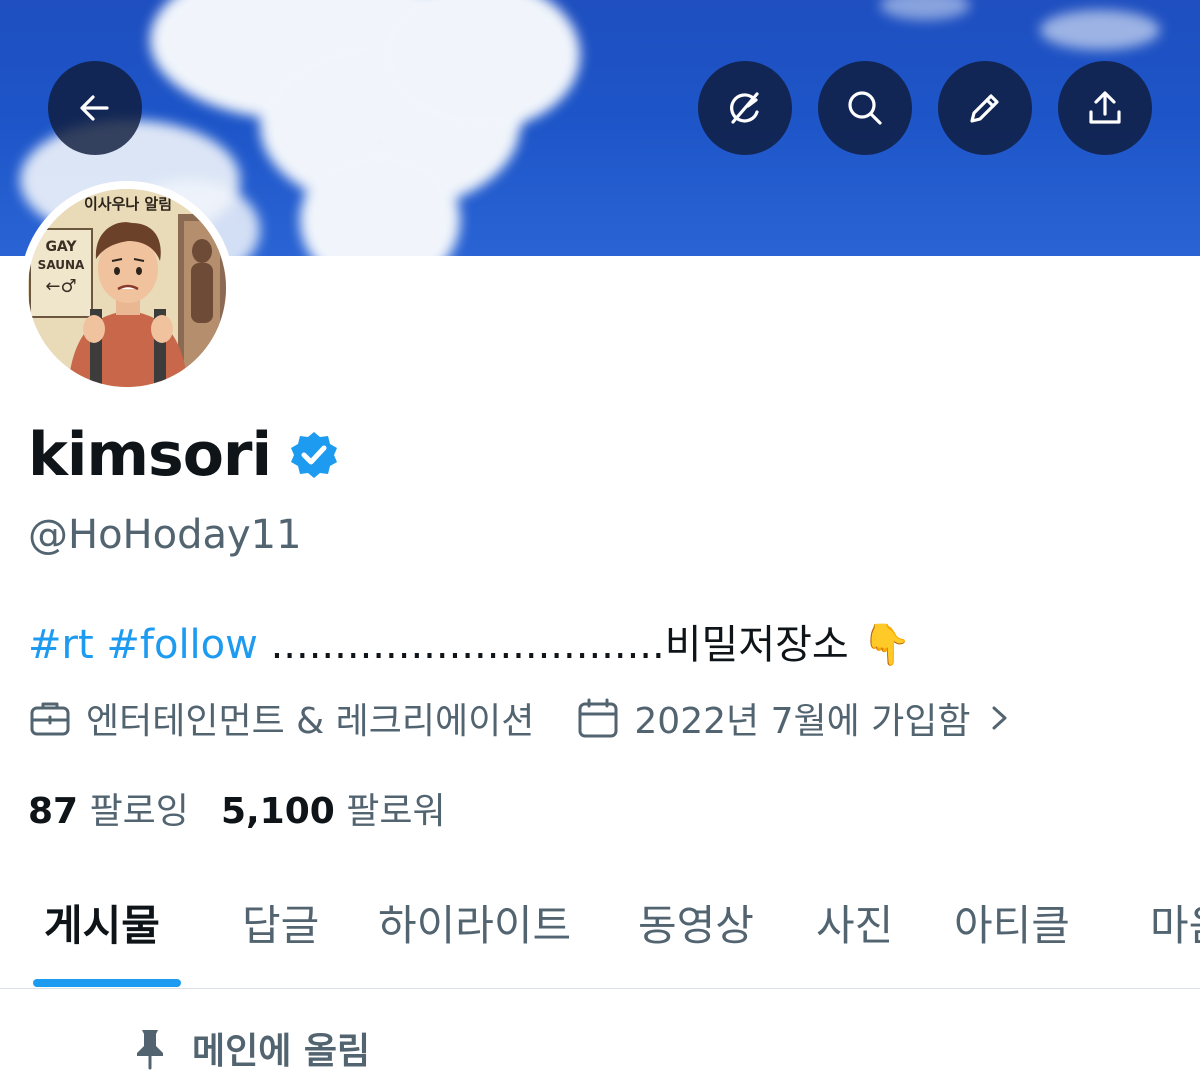 The height and width of the screenshot is (1084, 1200). I want to click on hashtag-follow: #follow, so click(181, 645).